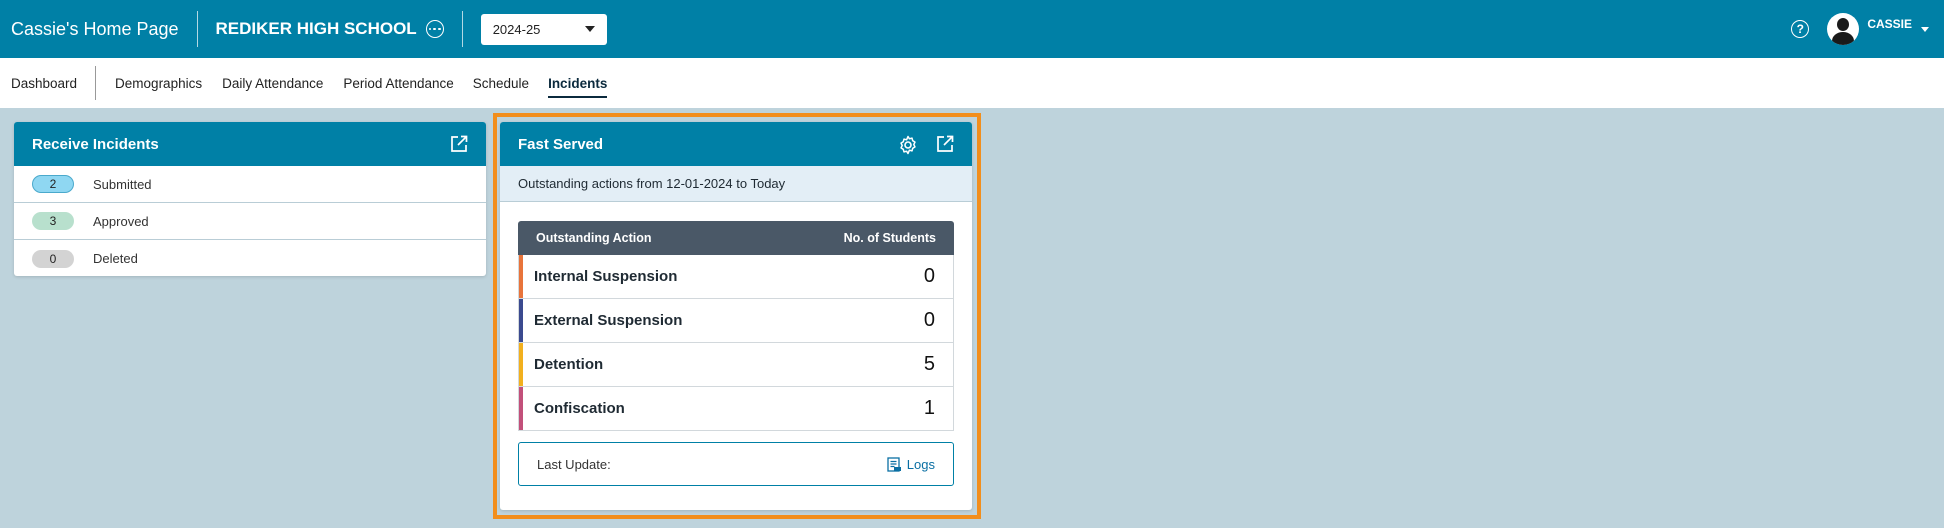 Image resolution: width=1944 pixels, height=528 pixels. I want to click on table-row: Internal Suspension 0, so click(736, 277).